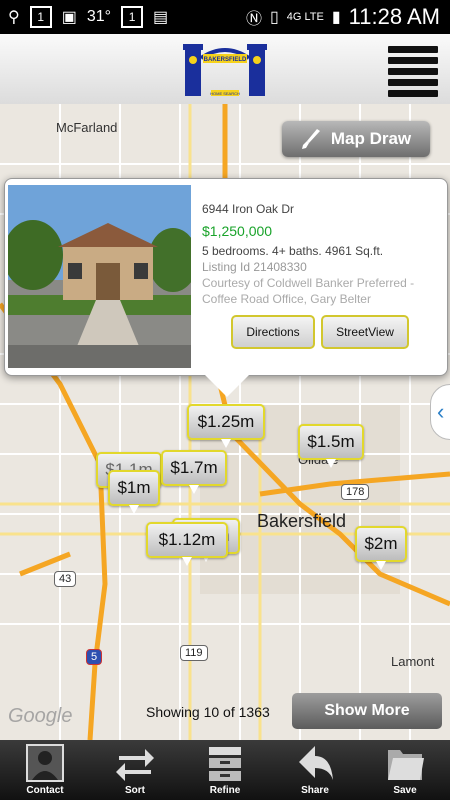 The height and width of the screenshot is (800, 450). I want to click on notification-badge-2: 1, so click(132, 17).